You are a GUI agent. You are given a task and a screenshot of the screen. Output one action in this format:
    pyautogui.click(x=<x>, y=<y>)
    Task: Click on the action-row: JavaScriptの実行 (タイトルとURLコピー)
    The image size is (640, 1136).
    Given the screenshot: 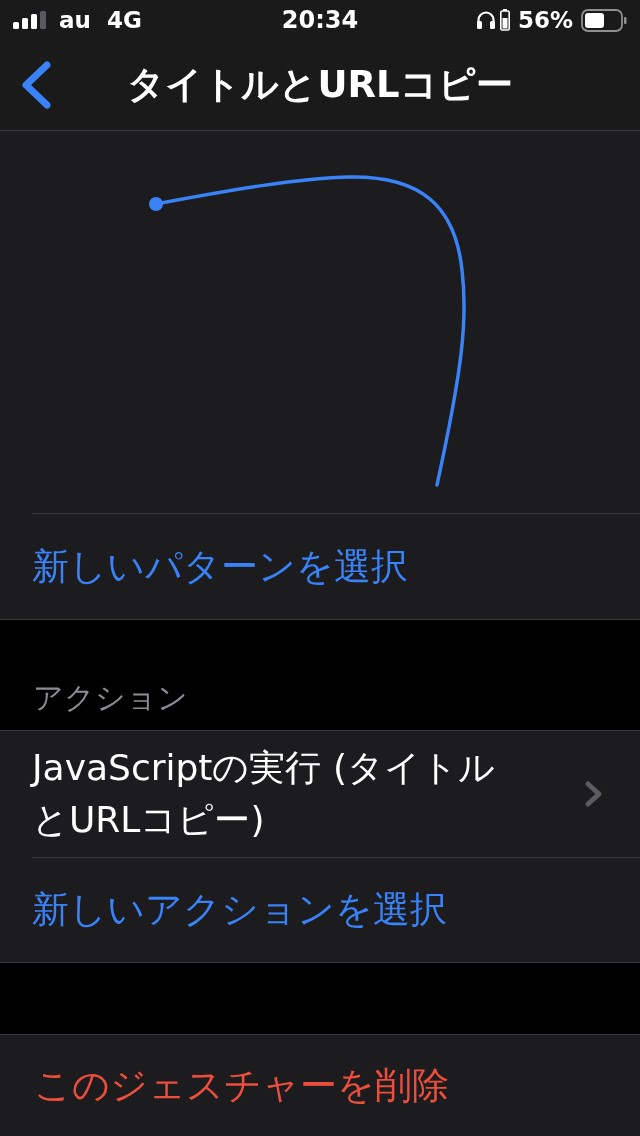 What is the action you would take?
    pyautogui.click(x=320, y=793)
    